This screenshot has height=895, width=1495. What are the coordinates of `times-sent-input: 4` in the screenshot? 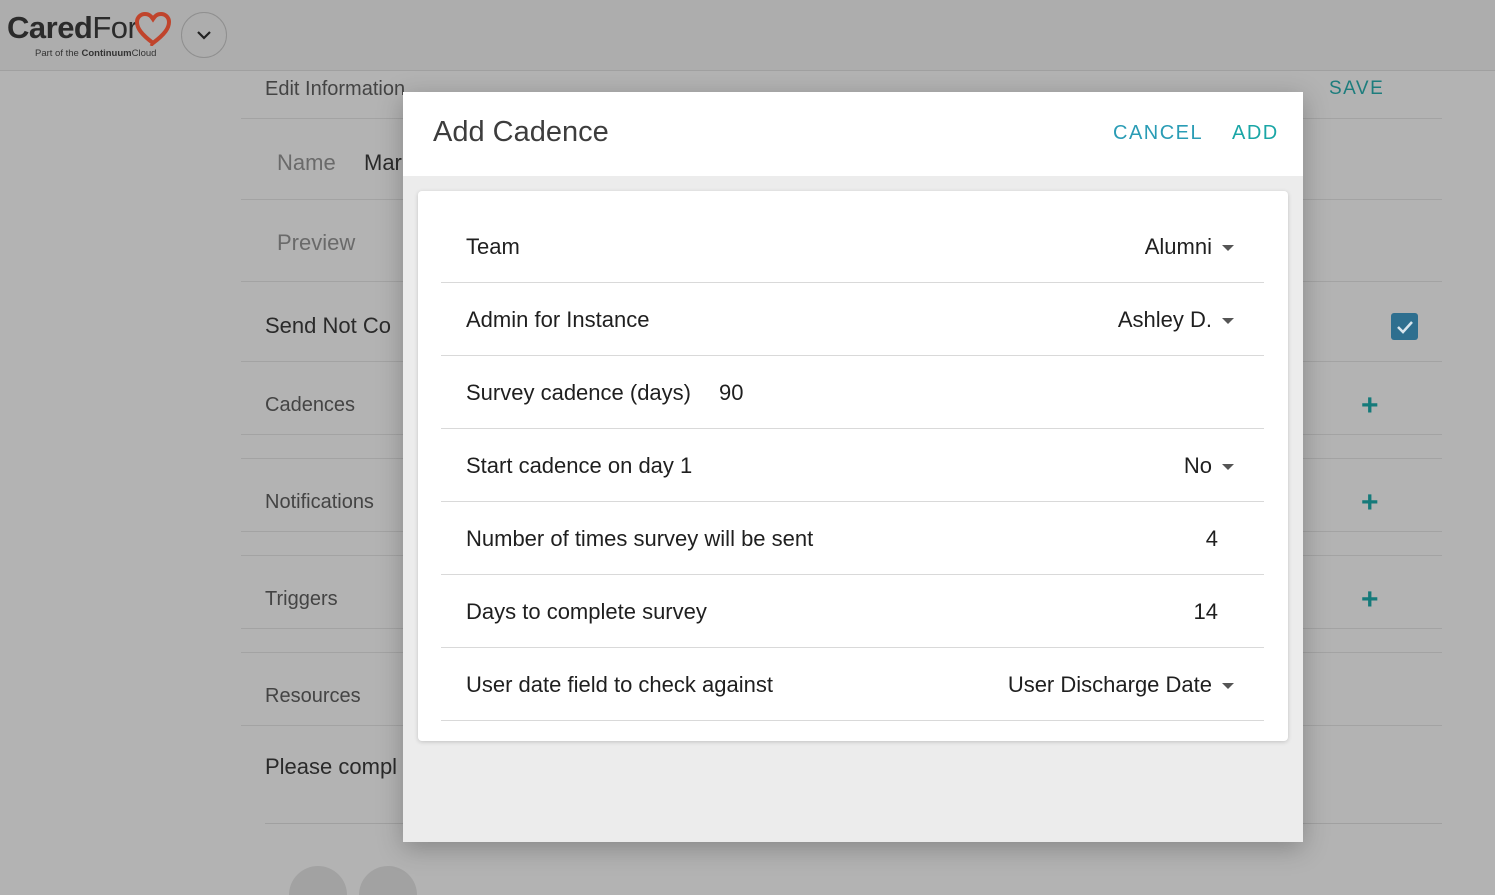 It's located at (1212, 538).